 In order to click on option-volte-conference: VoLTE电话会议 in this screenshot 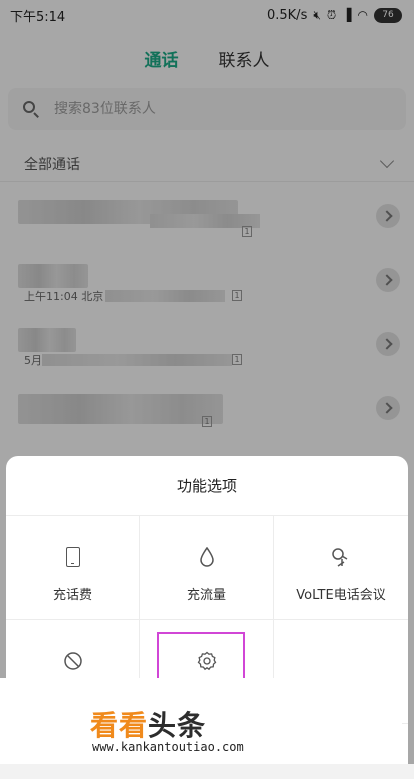, I will do `click(341, 568)`.